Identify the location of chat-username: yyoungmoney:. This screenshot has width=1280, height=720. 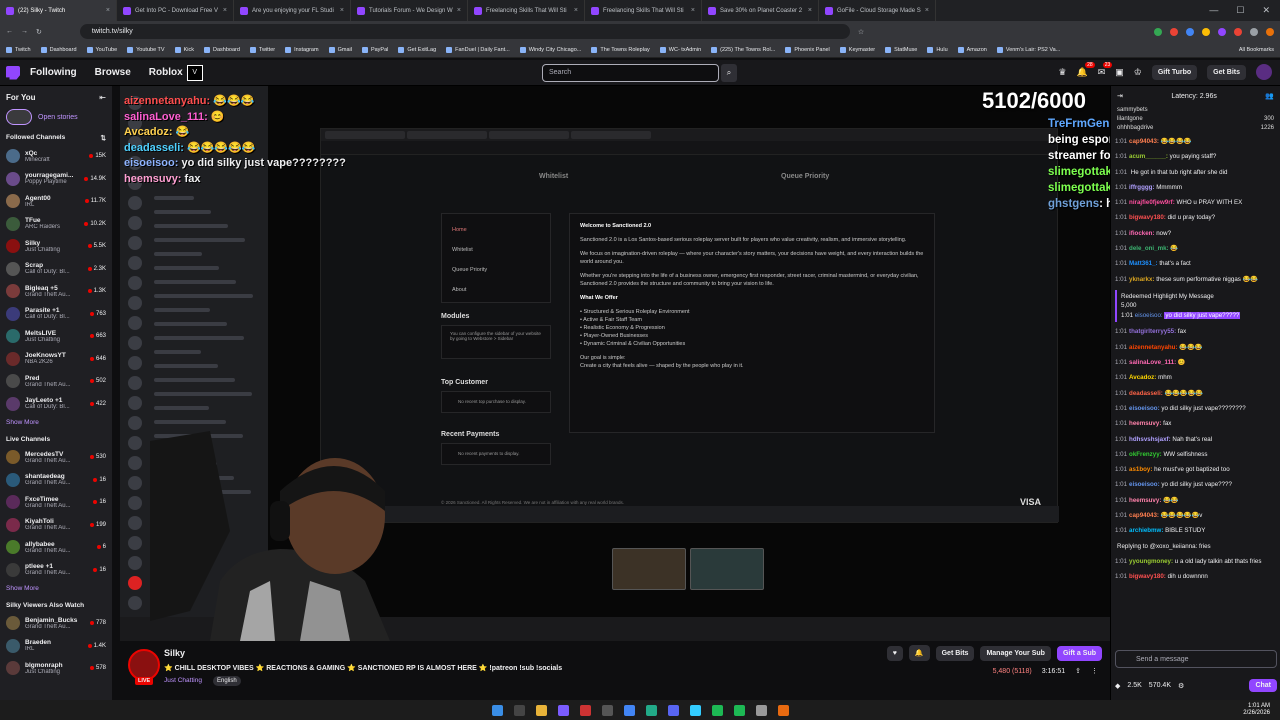
(1151, 561).